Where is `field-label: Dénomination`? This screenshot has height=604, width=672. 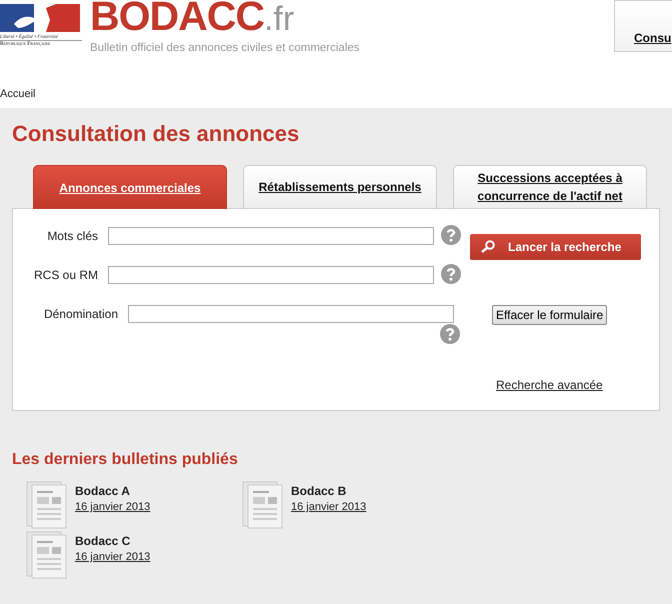 field-label: Dénomination is located at coordinates (80, 314).